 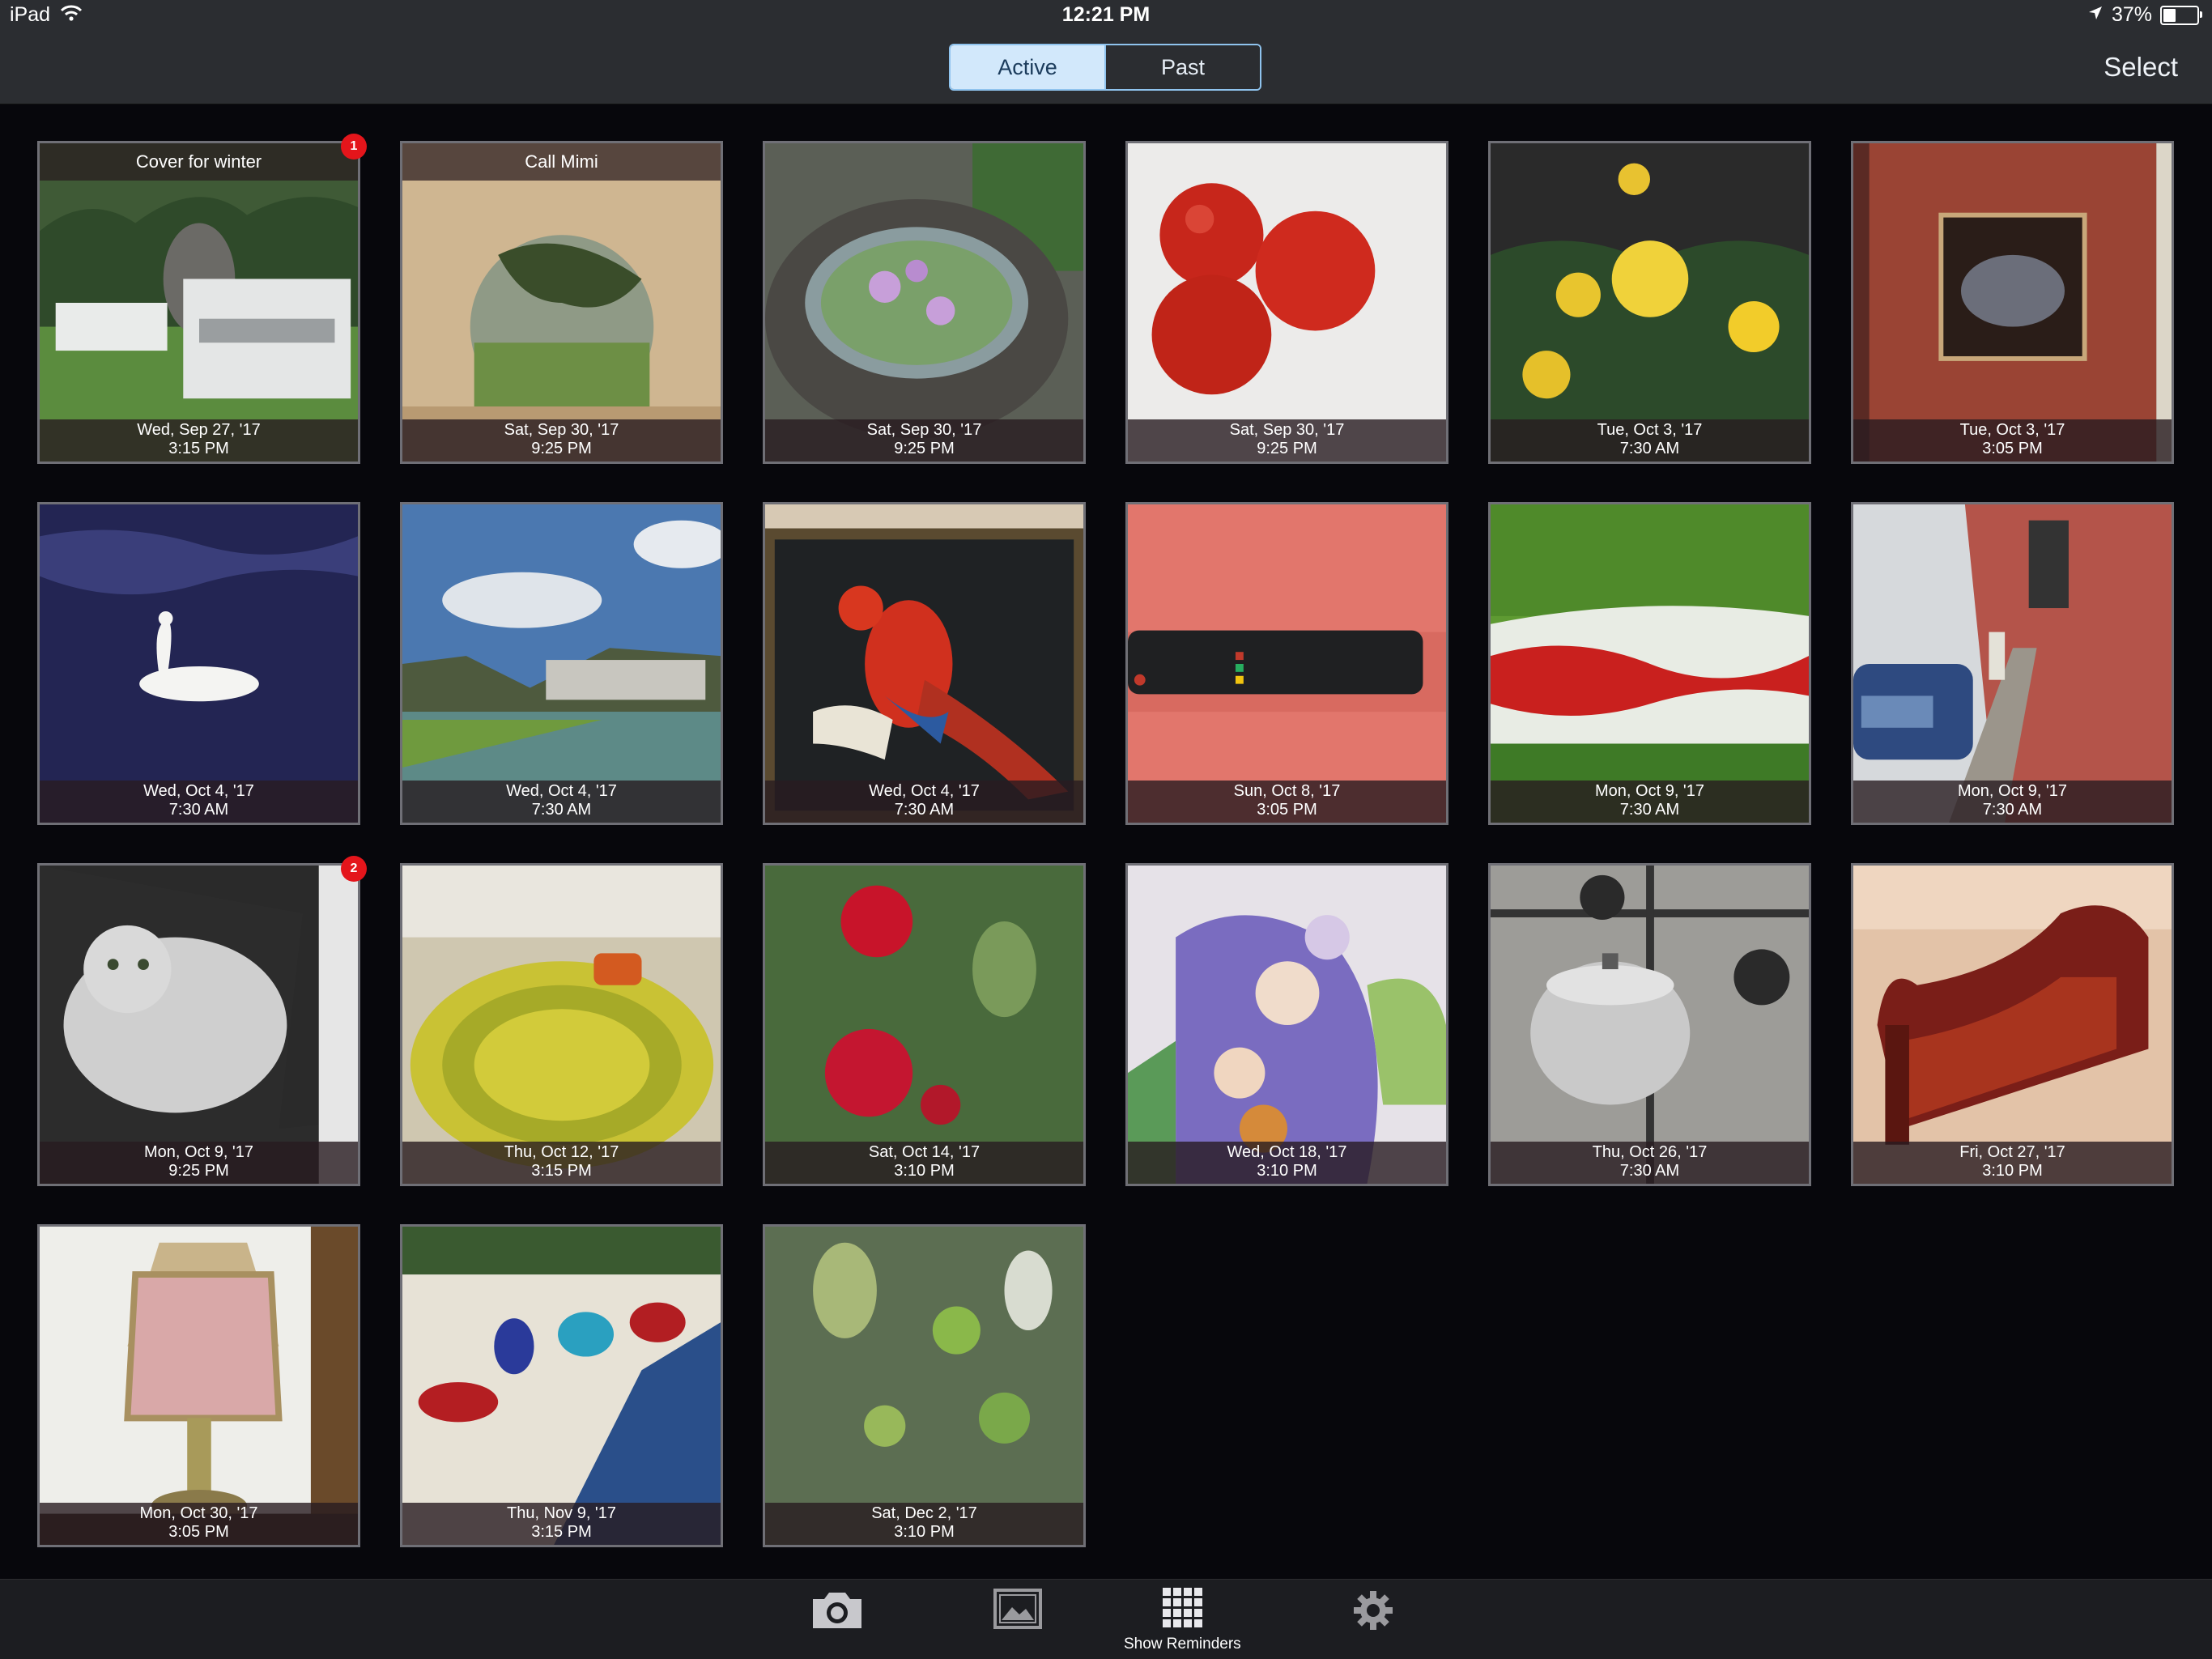 I want to click on reminder-timestamp: Wed, Oct 18, '17 3:10 PM, so click(x=1287, y=1163).